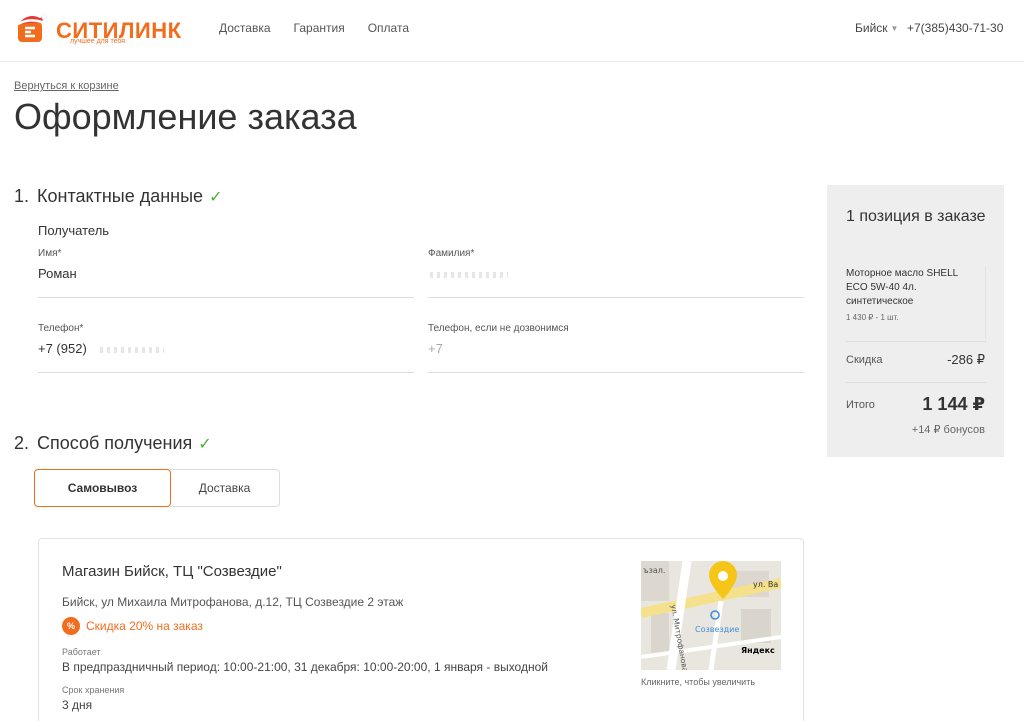 The height and width of the screenshot is (721, 1024). I want to click on contacts-section-title: 1. Контактные данные ✓, so click(118, 196).